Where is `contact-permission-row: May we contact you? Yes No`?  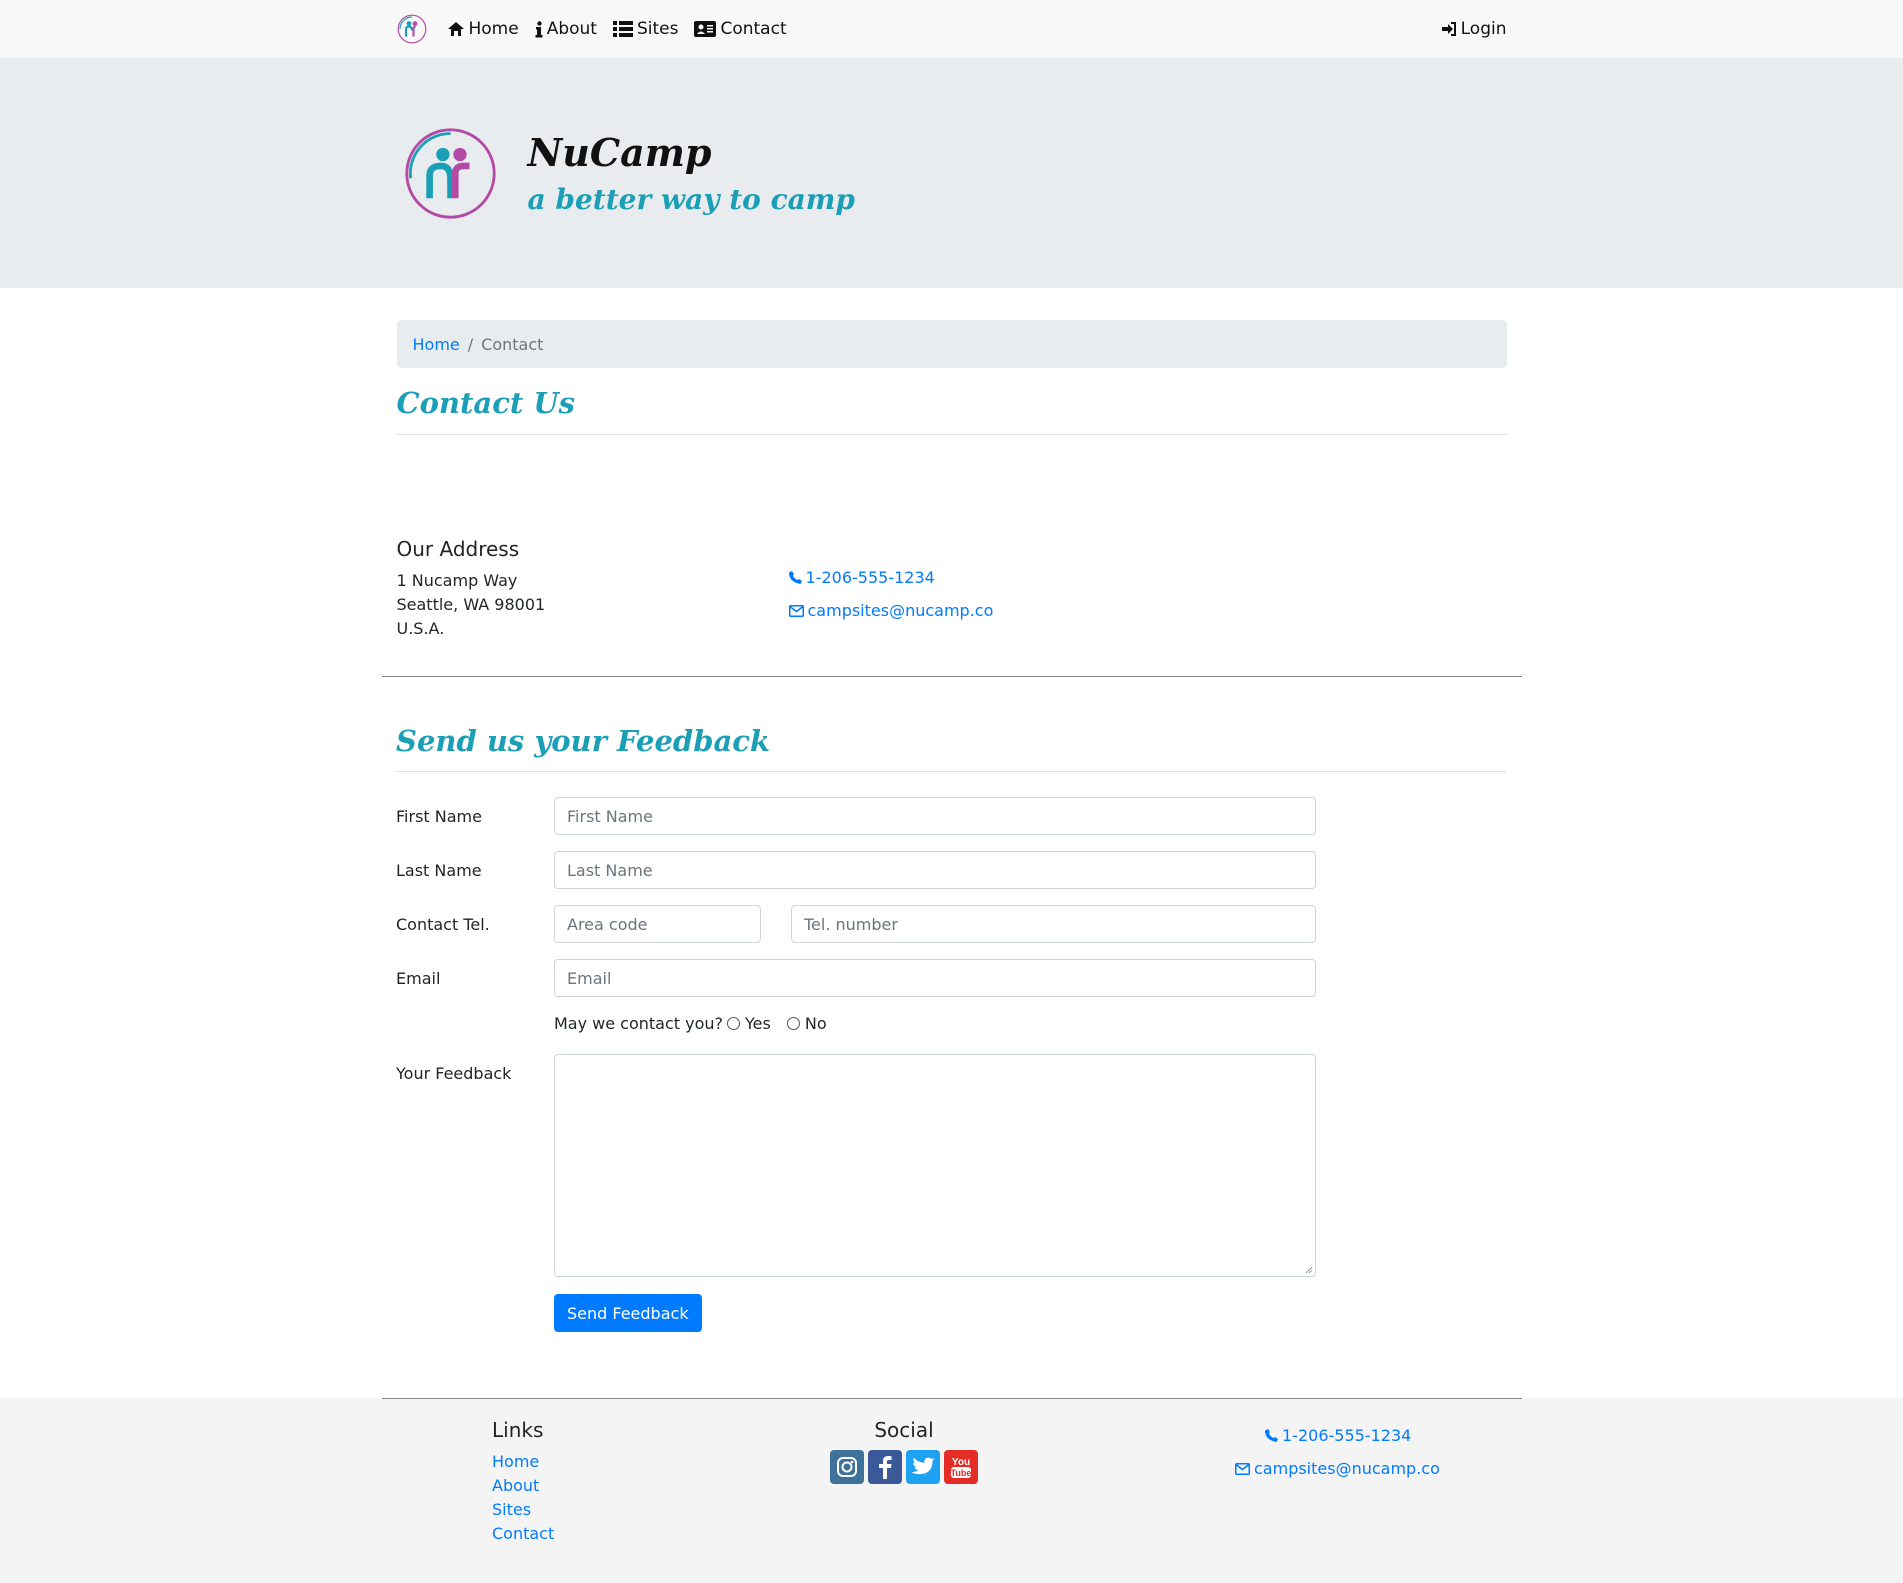
contact-permission-row: May we contact you? Yes No is located at coordinates (690, 1023).